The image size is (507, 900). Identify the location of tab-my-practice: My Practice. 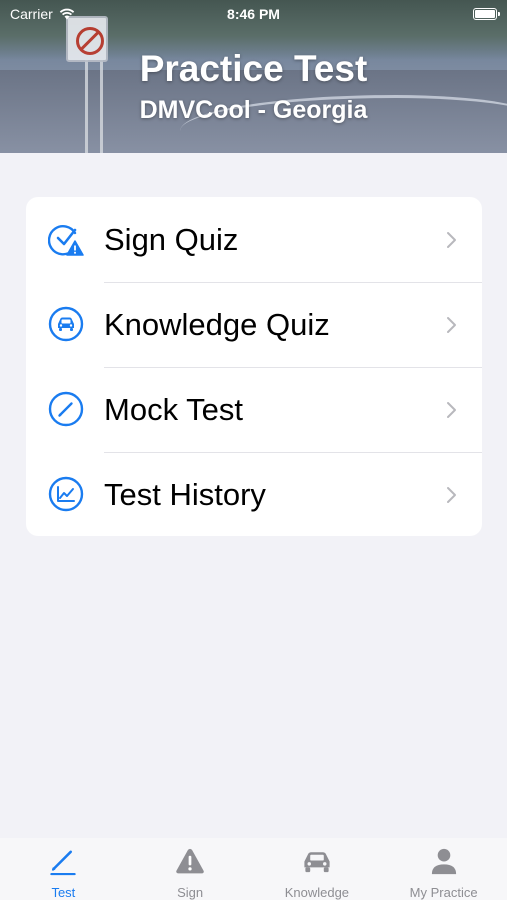
(443, 869).